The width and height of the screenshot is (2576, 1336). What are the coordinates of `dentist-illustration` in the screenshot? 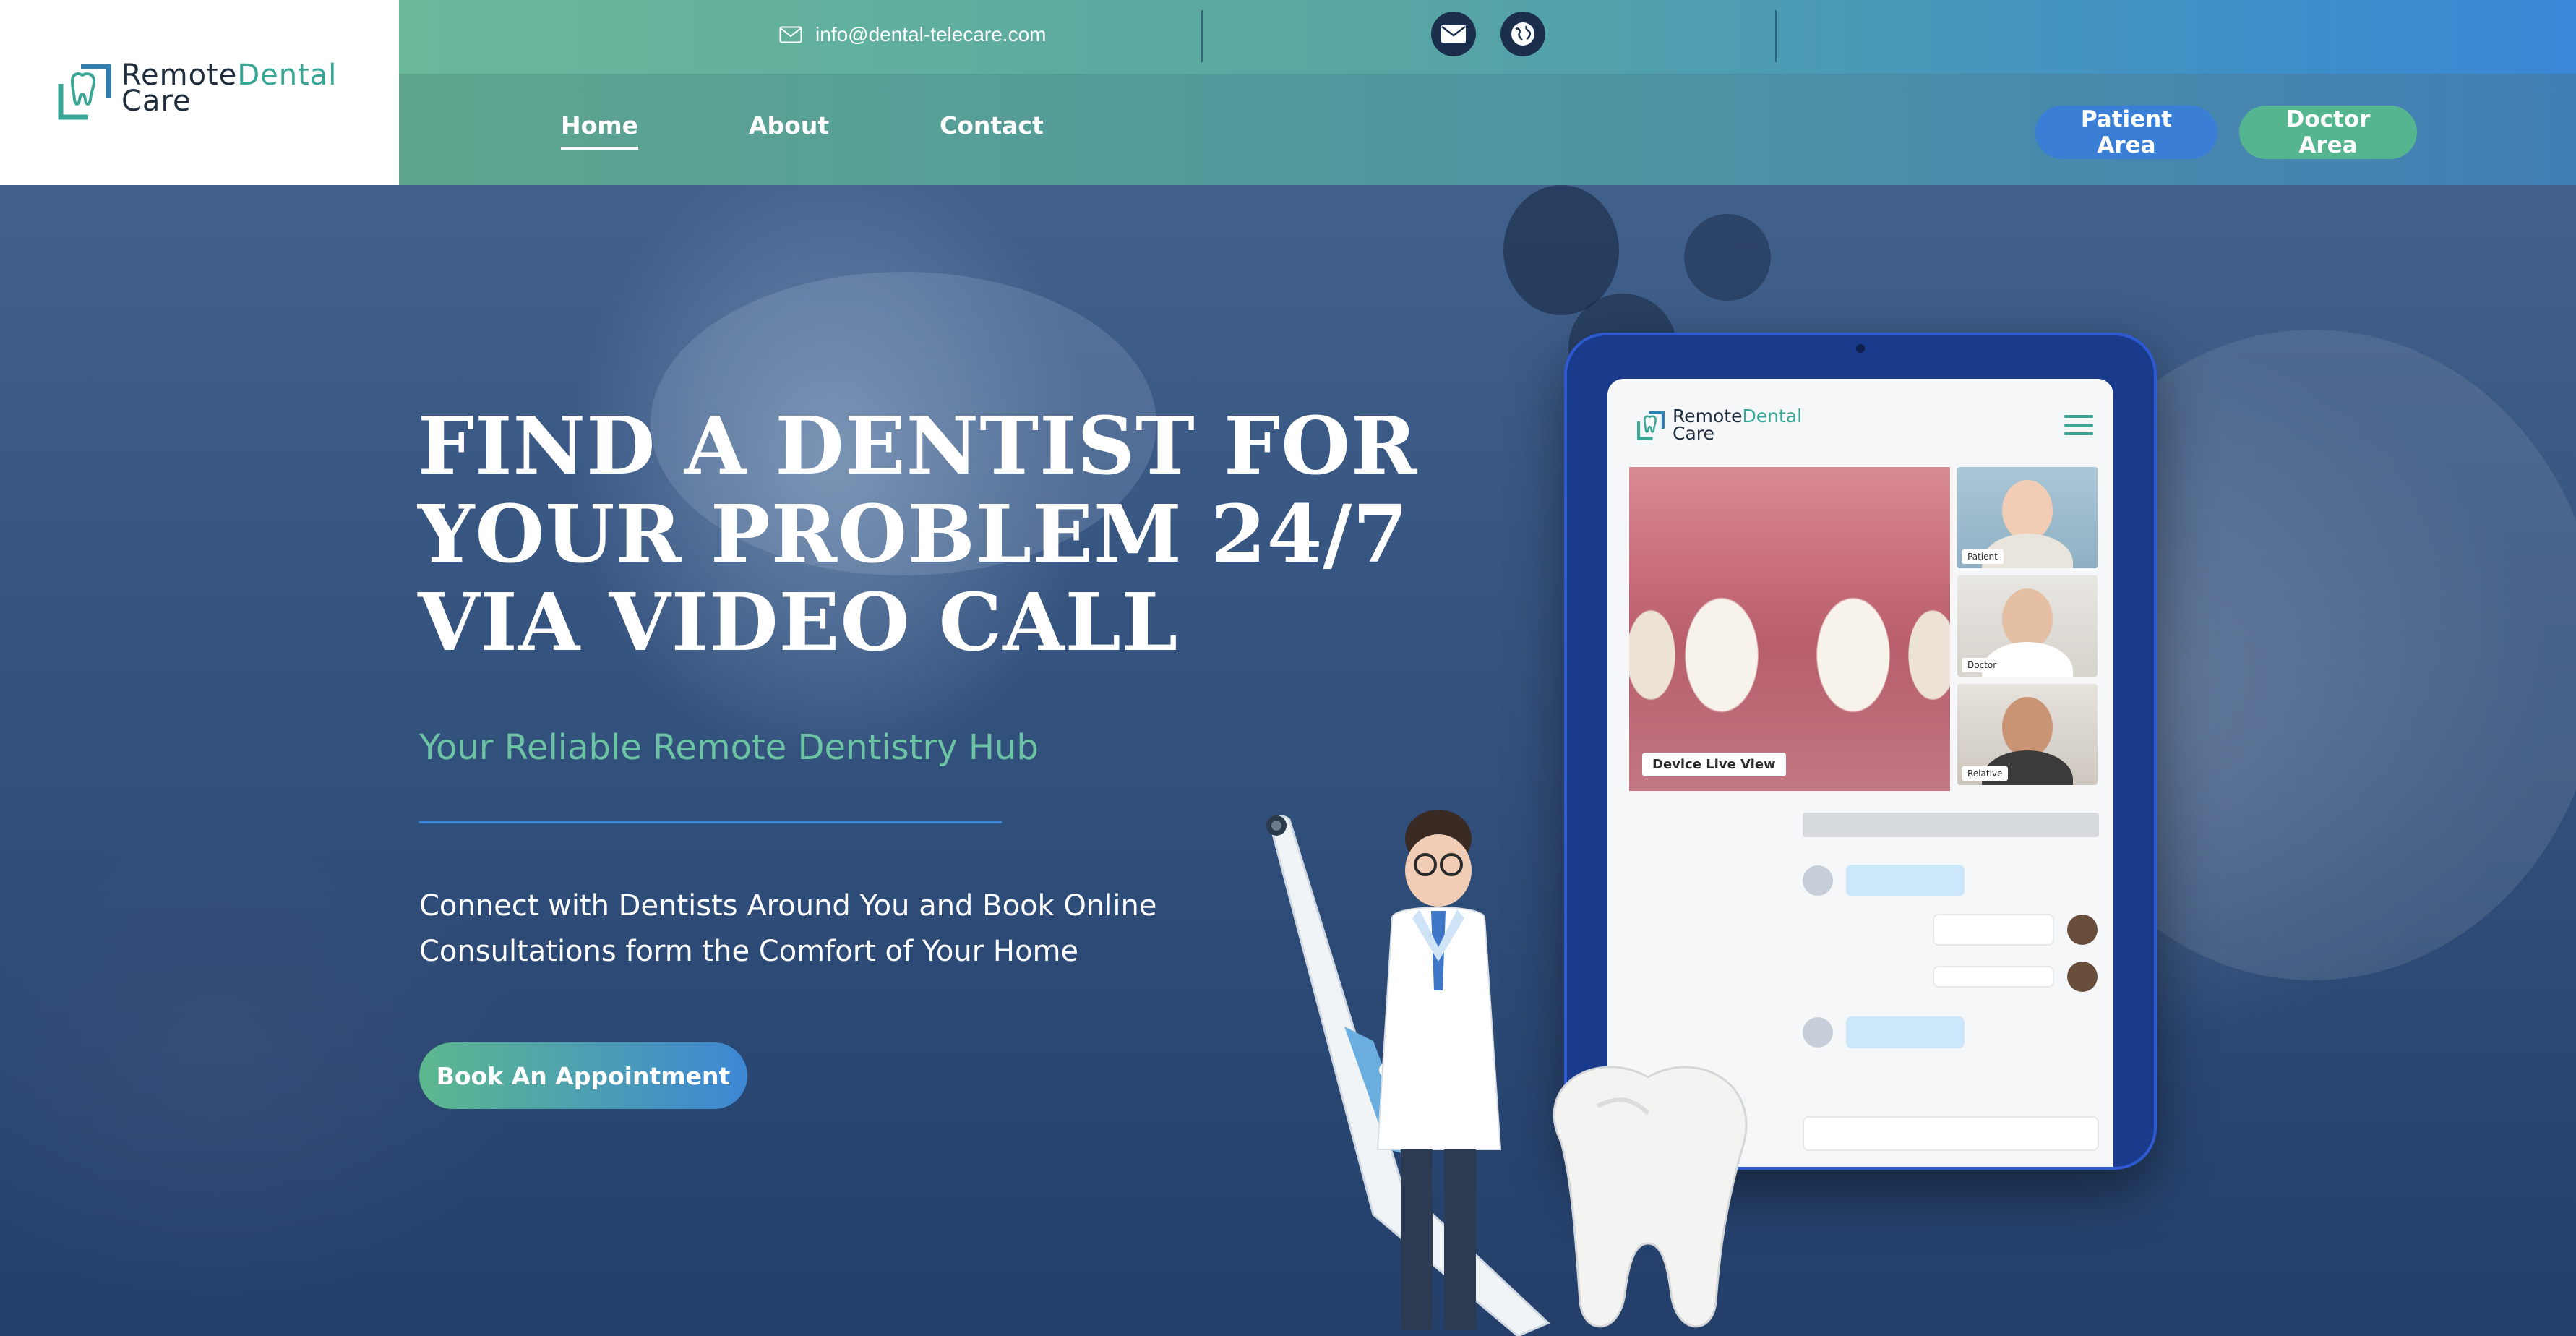 It's located at (1507, 1073).